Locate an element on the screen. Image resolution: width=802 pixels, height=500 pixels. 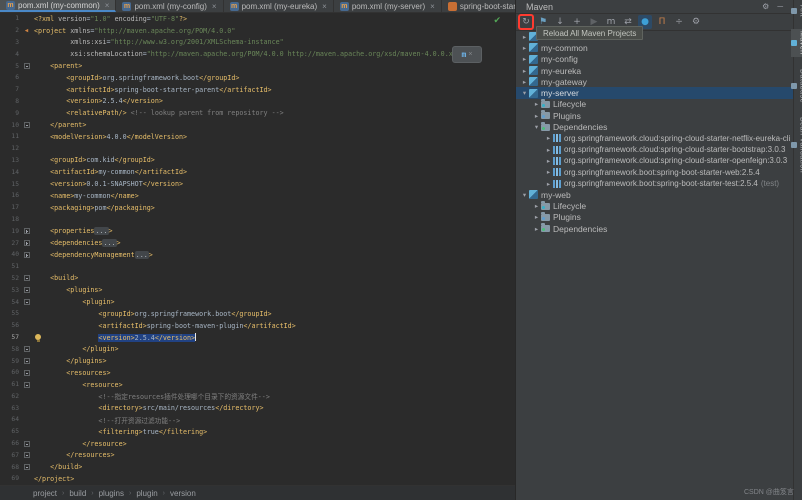
tree-row: ▾ Dependencies is located at coordinates (655, 126).